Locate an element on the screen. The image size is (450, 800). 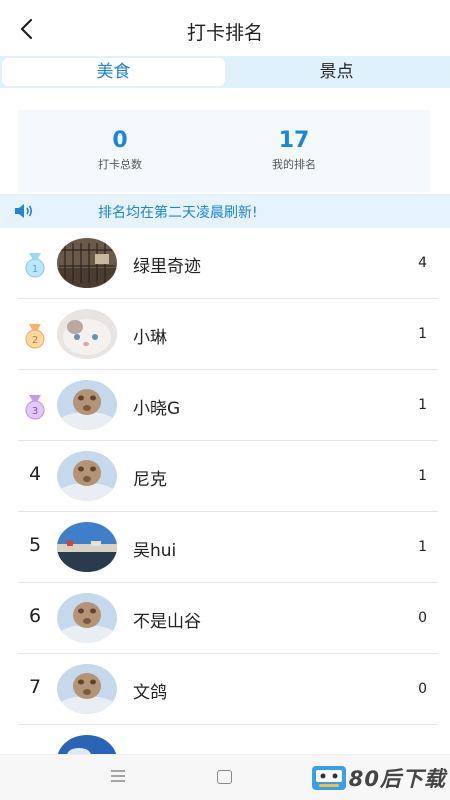
ranking-row: 4 尼克 1 is located at coordinates (225, 476).